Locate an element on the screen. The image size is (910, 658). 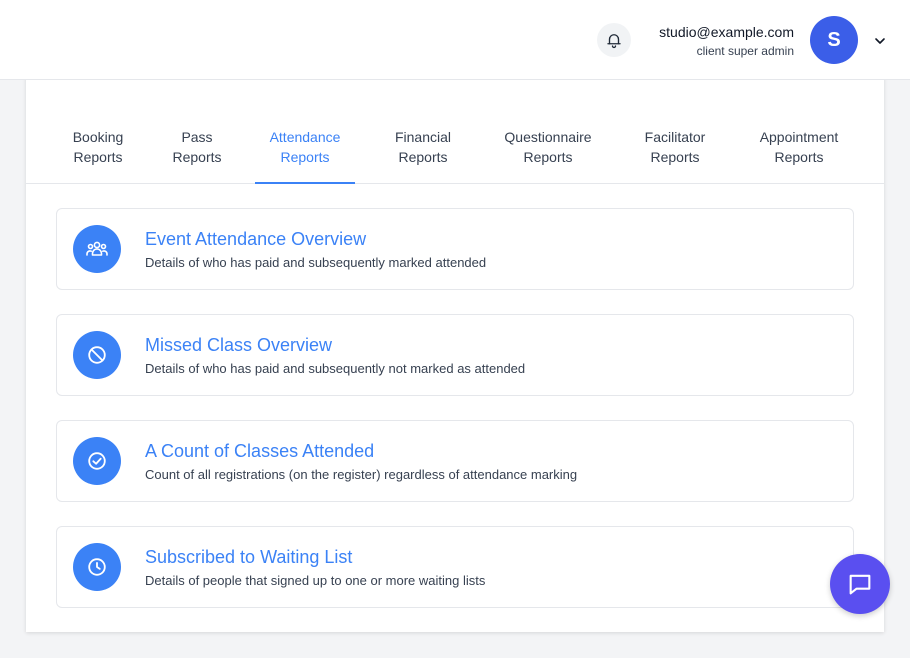
tab-label: Booking is located at coordinates (98, 137).